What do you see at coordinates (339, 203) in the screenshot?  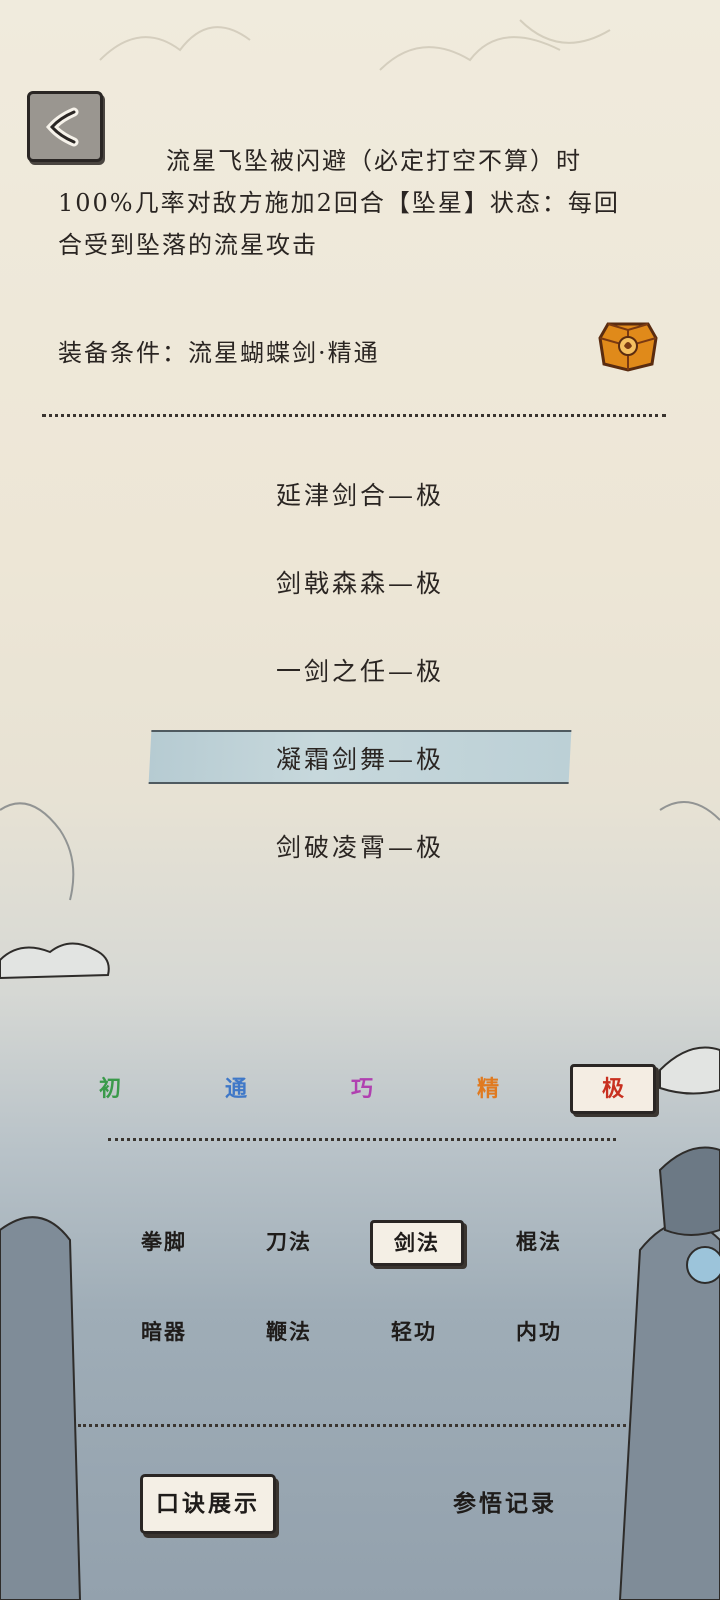 I see `description-line-2: 100%几率对敌方施加2回合【坠星】状态：每回` at bounding box center [339, 203].